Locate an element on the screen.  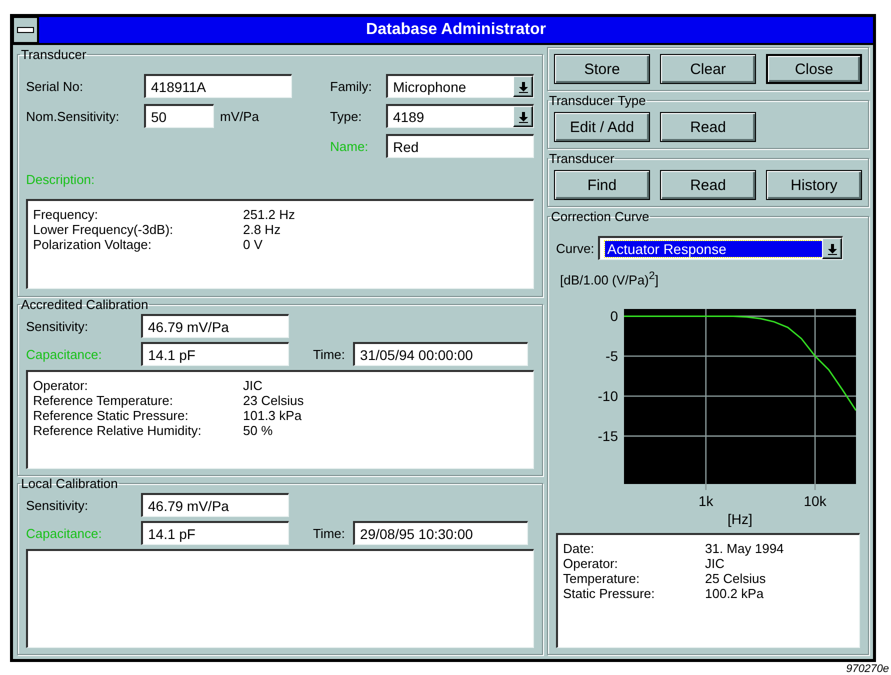
info-label: Frequency: is located at coordinates (66, 214).